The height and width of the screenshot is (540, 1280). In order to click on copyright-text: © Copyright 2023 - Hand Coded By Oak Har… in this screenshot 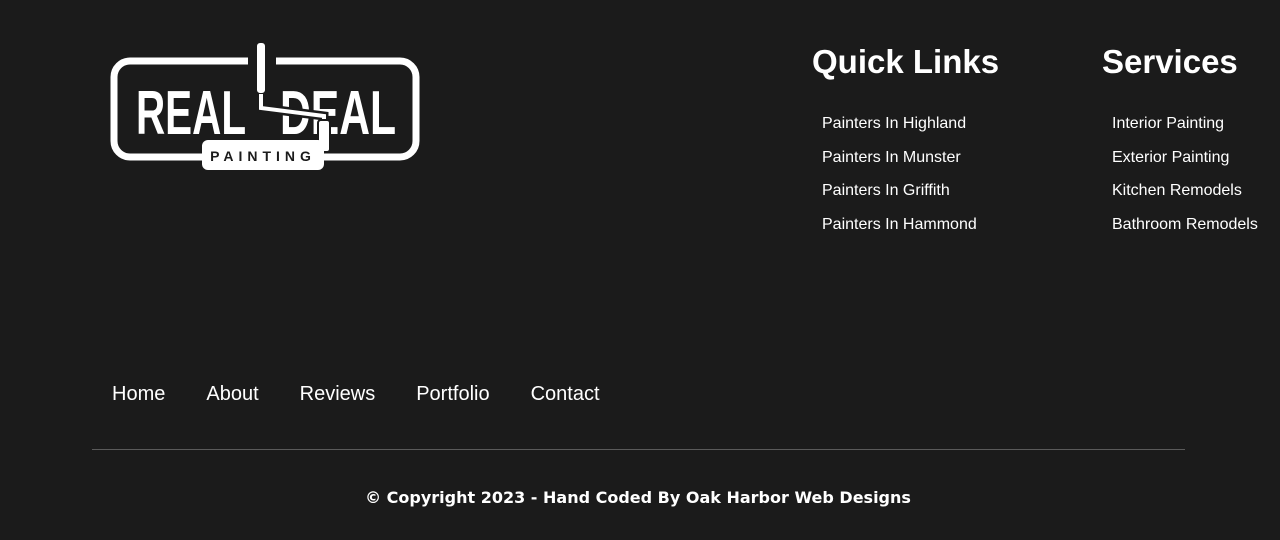, I will do `click(638, 497)`.